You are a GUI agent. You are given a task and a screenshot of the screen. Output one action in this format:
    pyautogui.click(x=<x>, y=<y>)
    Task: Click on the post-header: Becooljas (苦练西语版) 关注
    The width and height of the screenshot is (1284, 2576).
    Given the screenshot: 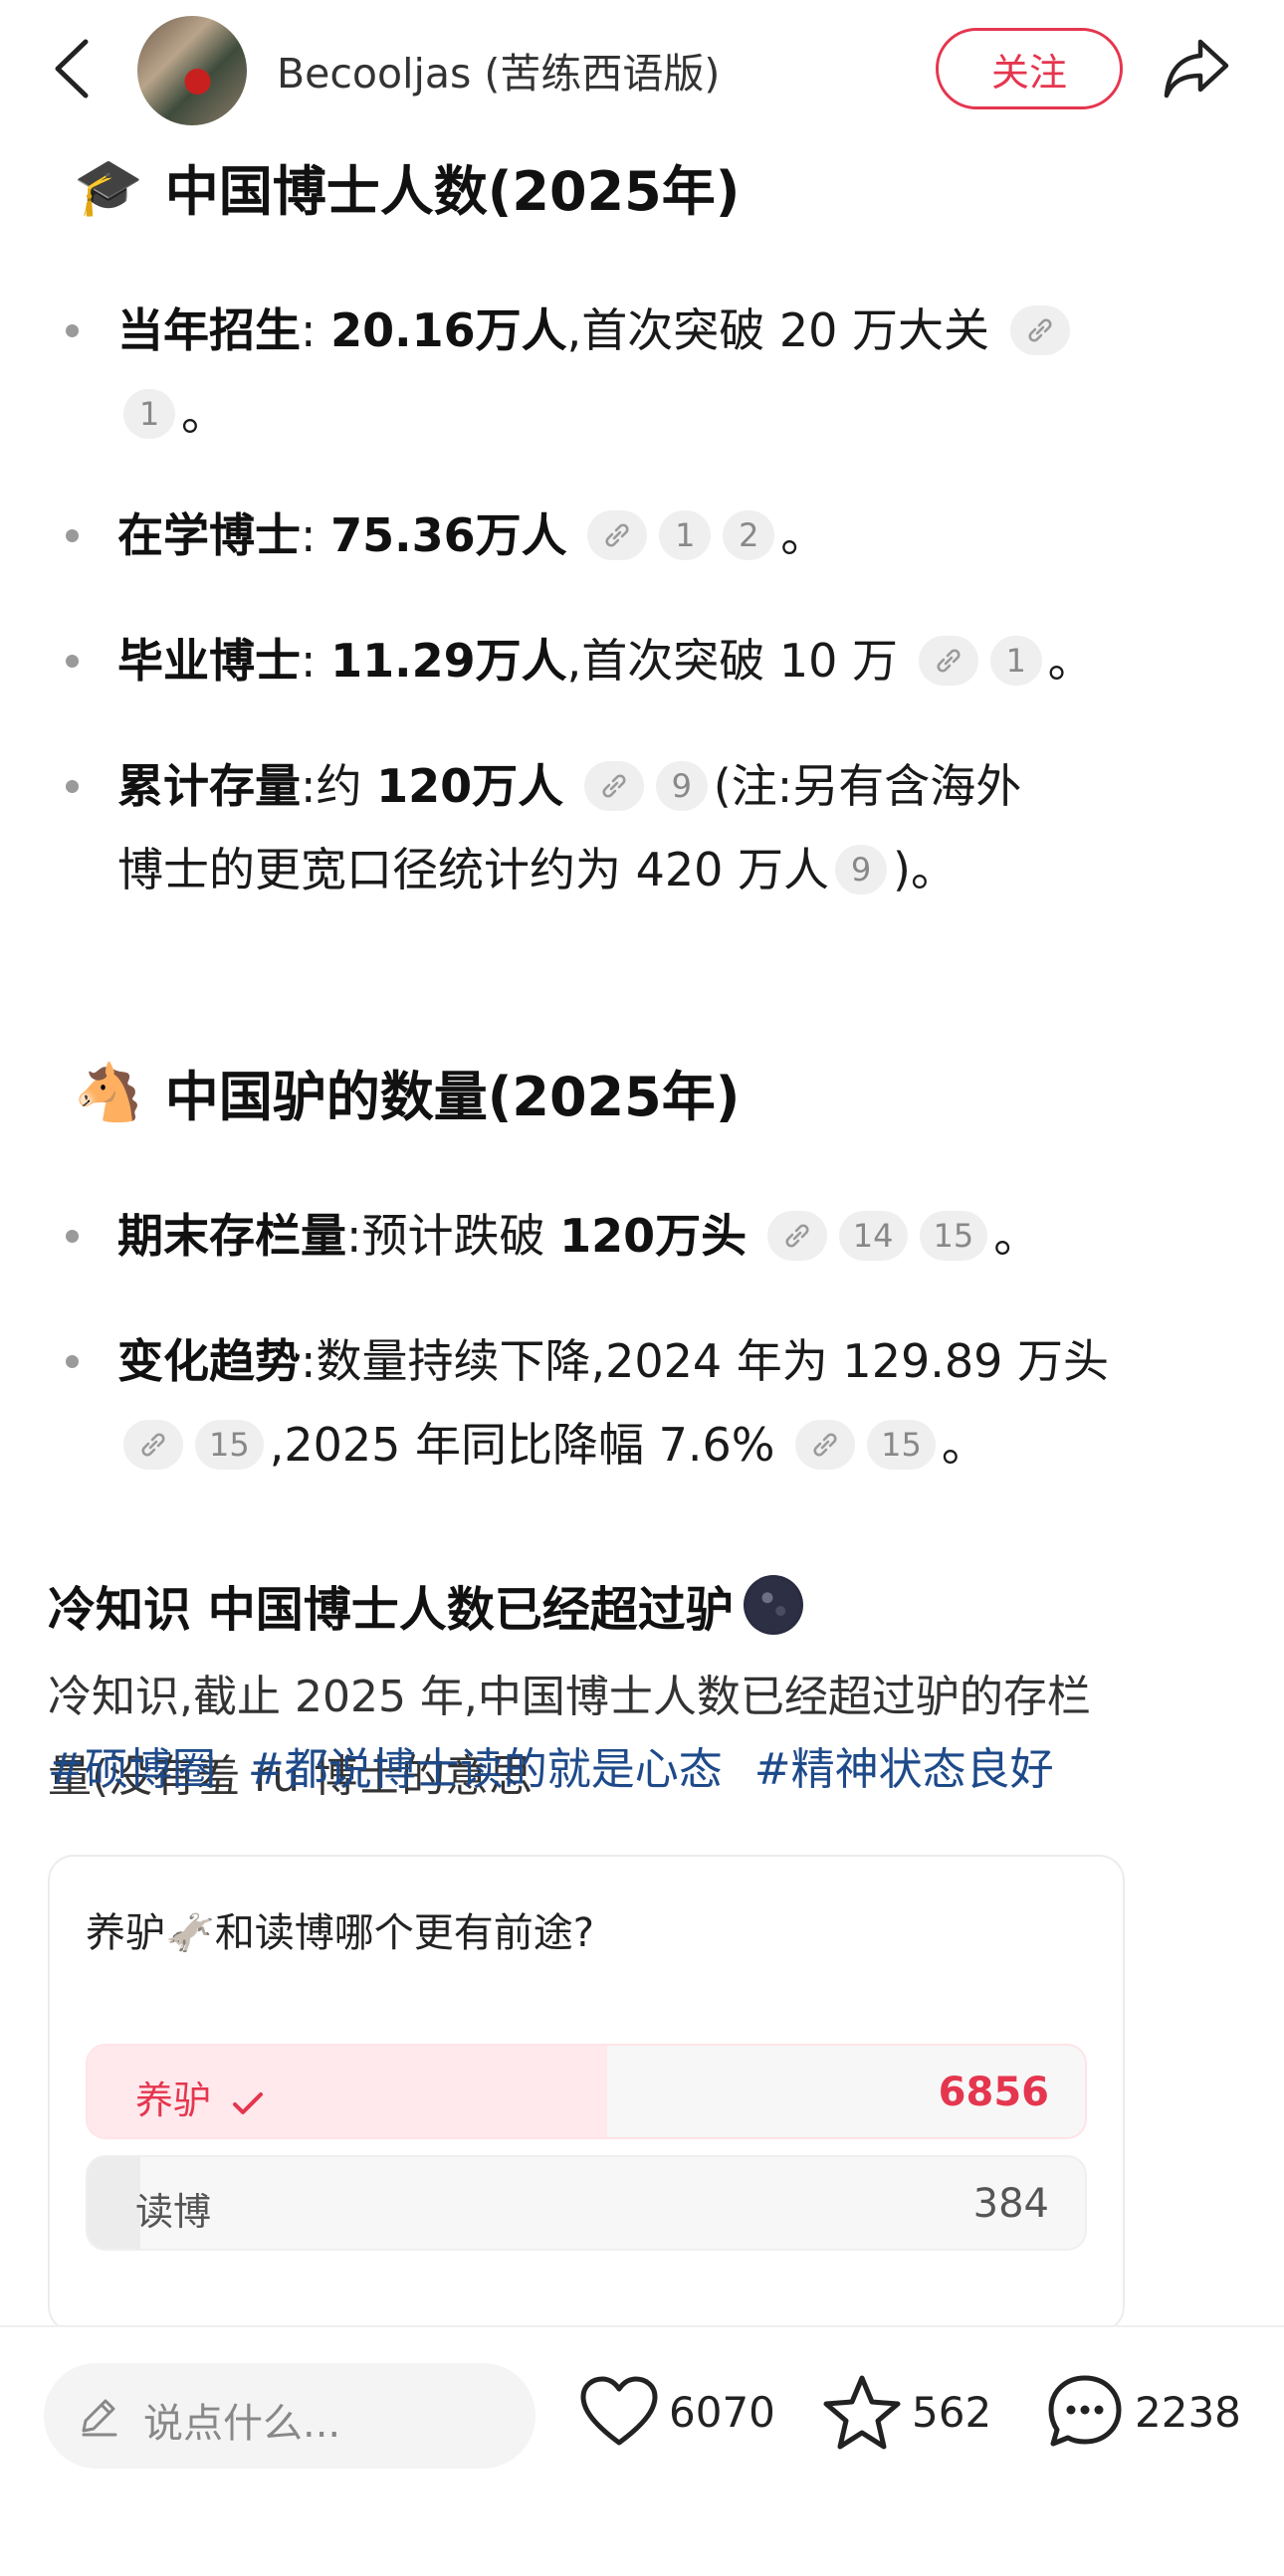 What is the action you would take?
    pyautogui.click(x=642, y=69)
    